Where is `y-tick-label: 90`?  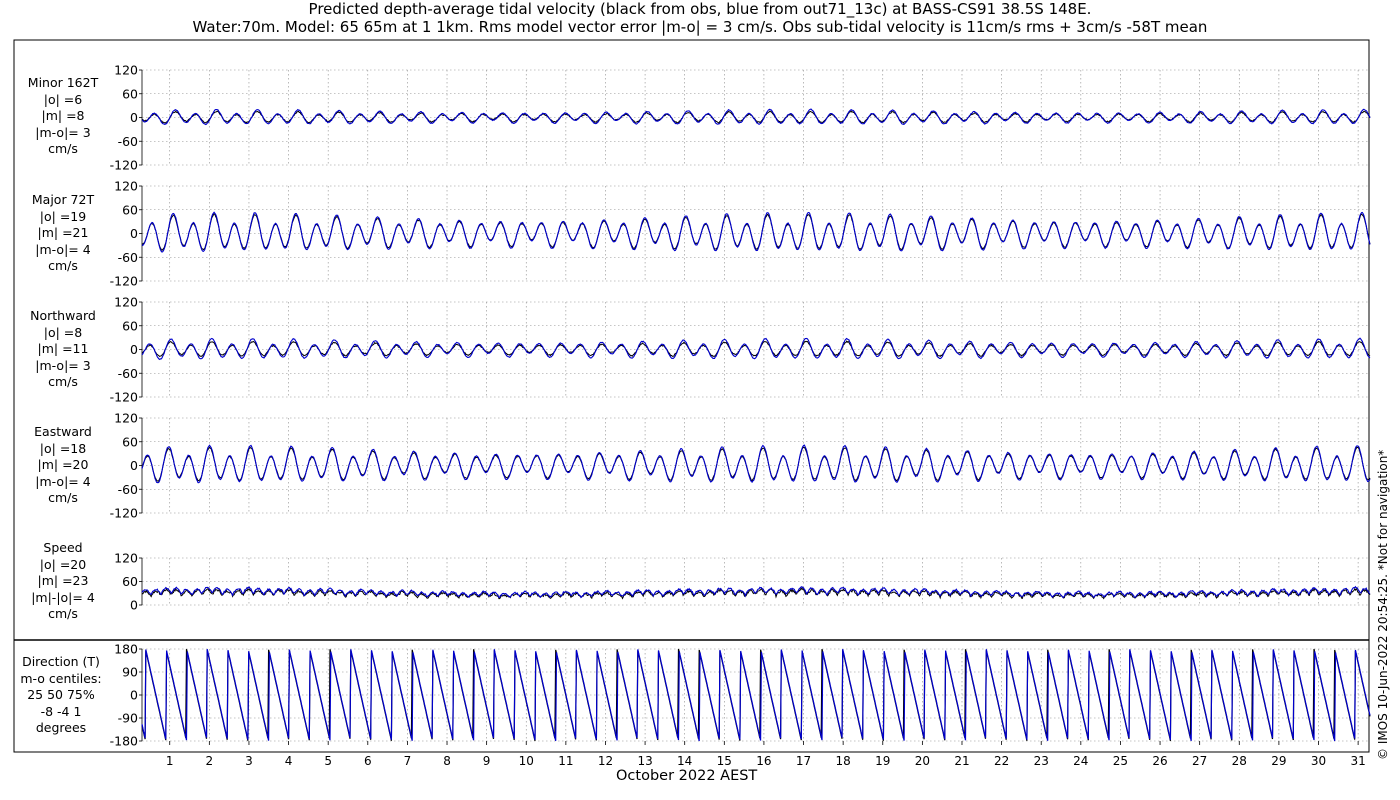 y-tick-label: 90 is located at coordinates (130, 672).